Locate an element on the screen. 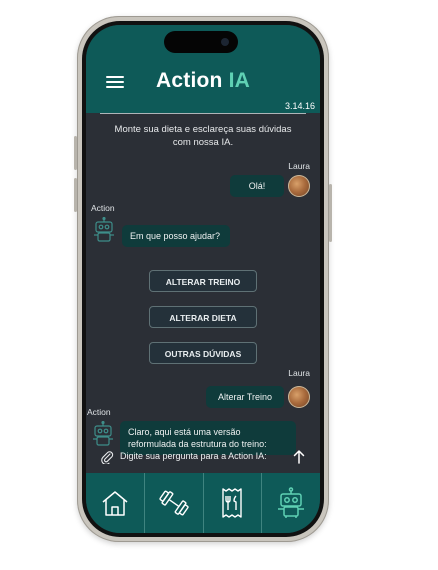 This screenshot has height=570, width=438. intro-line: com nossa IA. is located at coordinates (203, 142).